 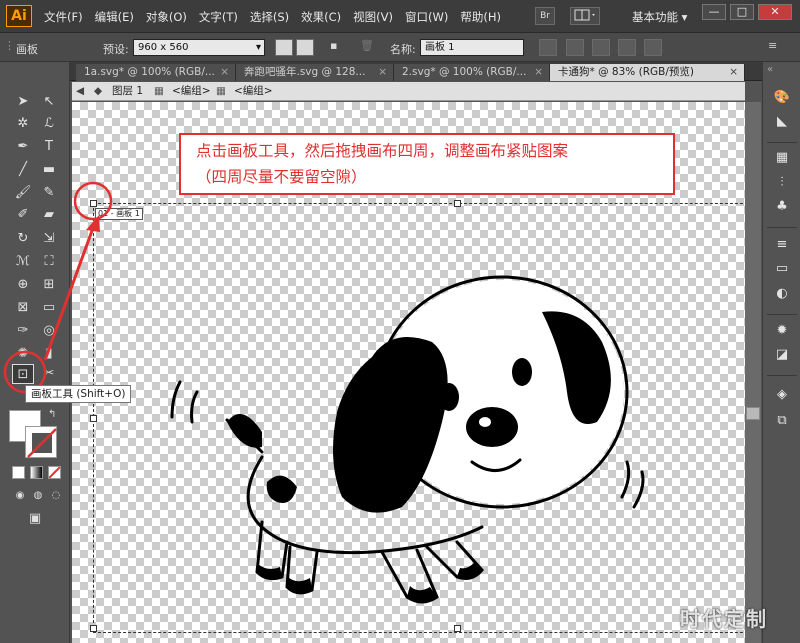 What do you see at coordinates (23, 285) in the screenshot?
I see `shape-builder-tool-icon: ⊕` at bounding box center [23, 285].